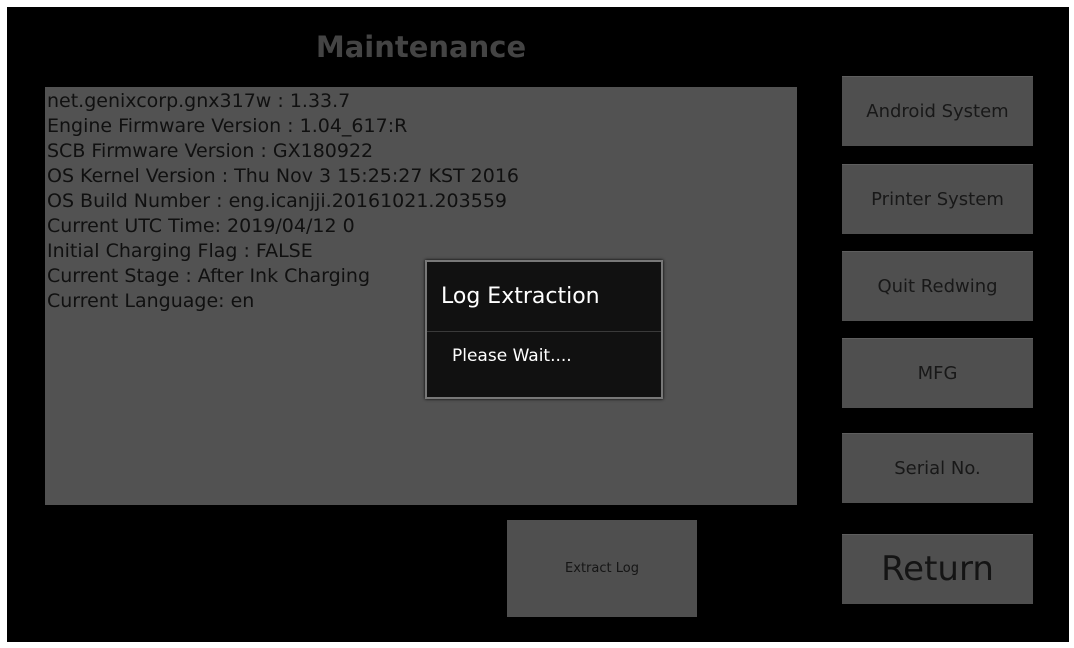 This screenshot has height=648, width=1074. What do you see at coordinates (210, 151) in the screenshot?
I see `info-scb-firmware: SCB Firmware Version : GX180922` at bounding box center [210, 151].